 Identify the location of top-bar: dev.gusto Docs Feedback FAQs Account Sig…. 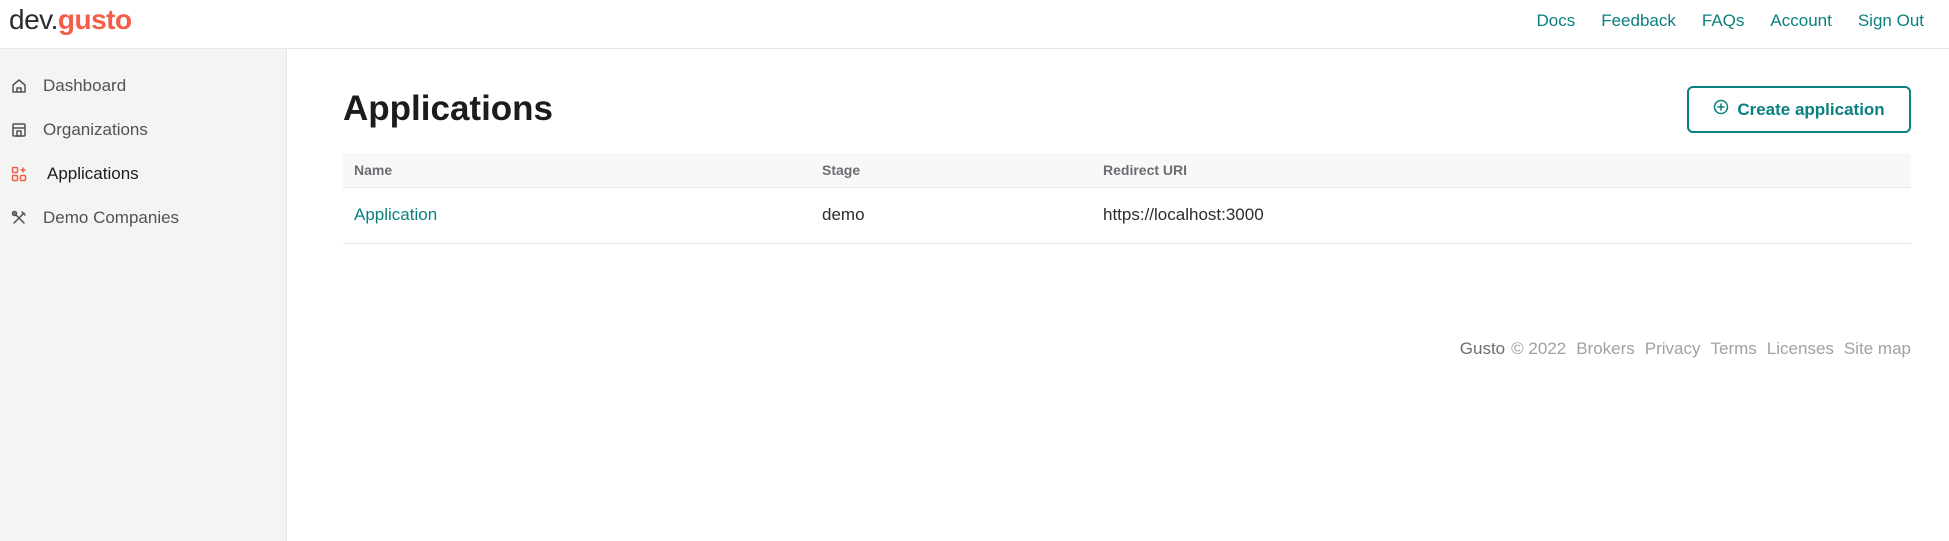
(974, 24).